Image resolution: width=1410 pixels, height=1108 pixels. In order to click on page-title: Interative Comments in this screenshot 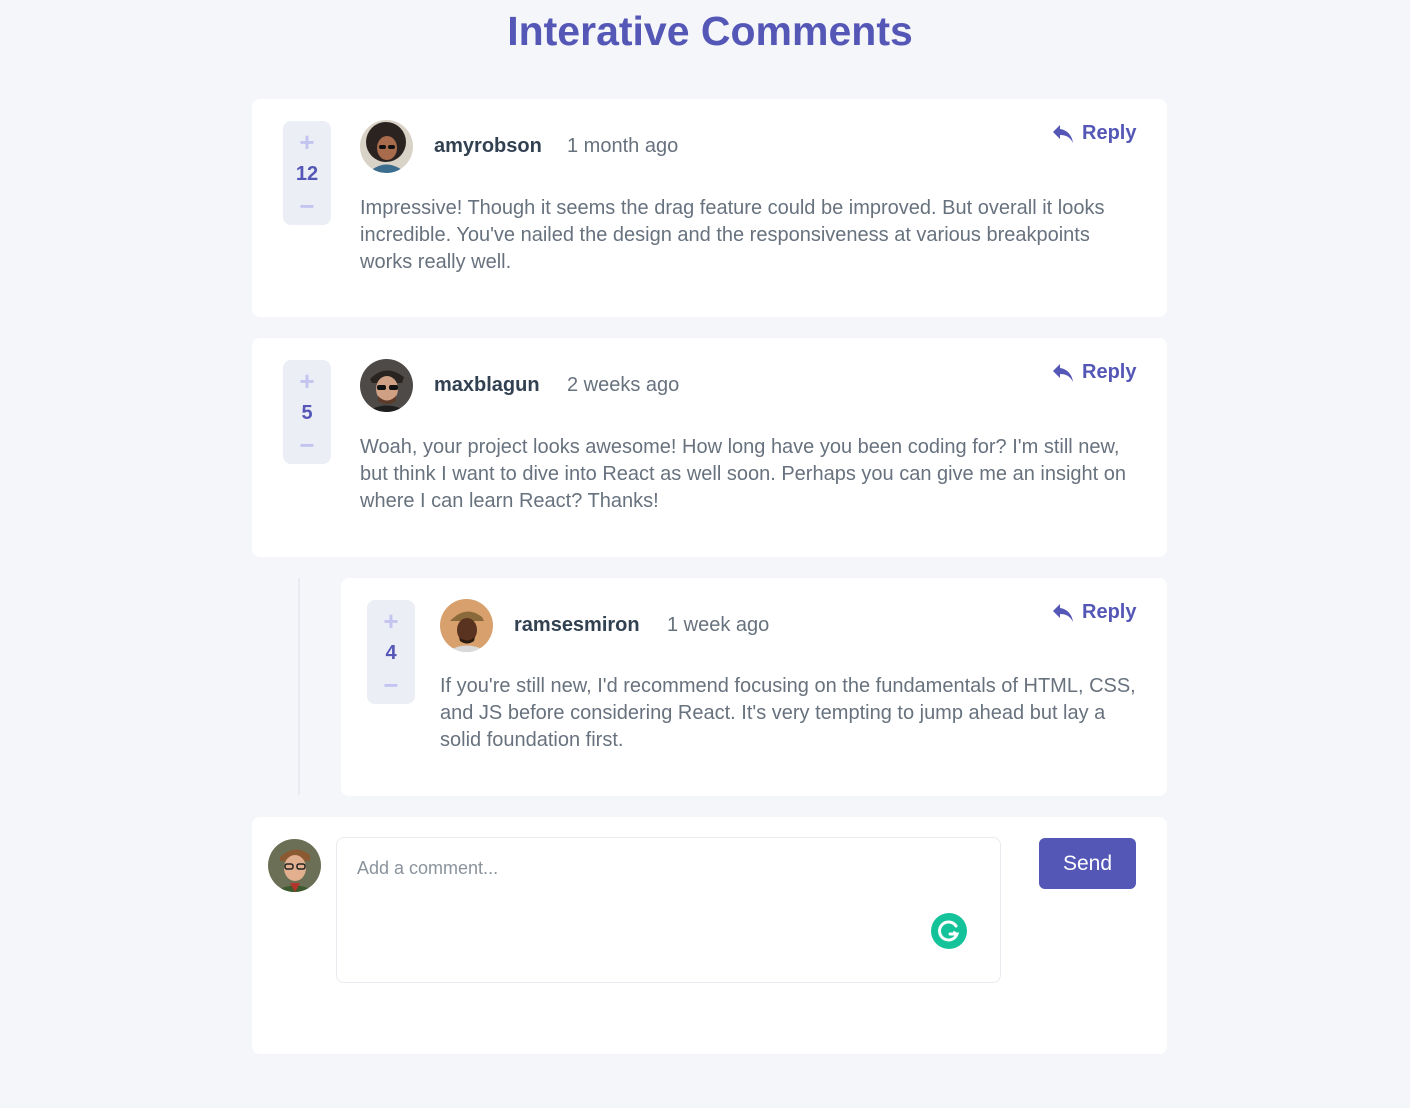, I will do `click(710, 31)`.